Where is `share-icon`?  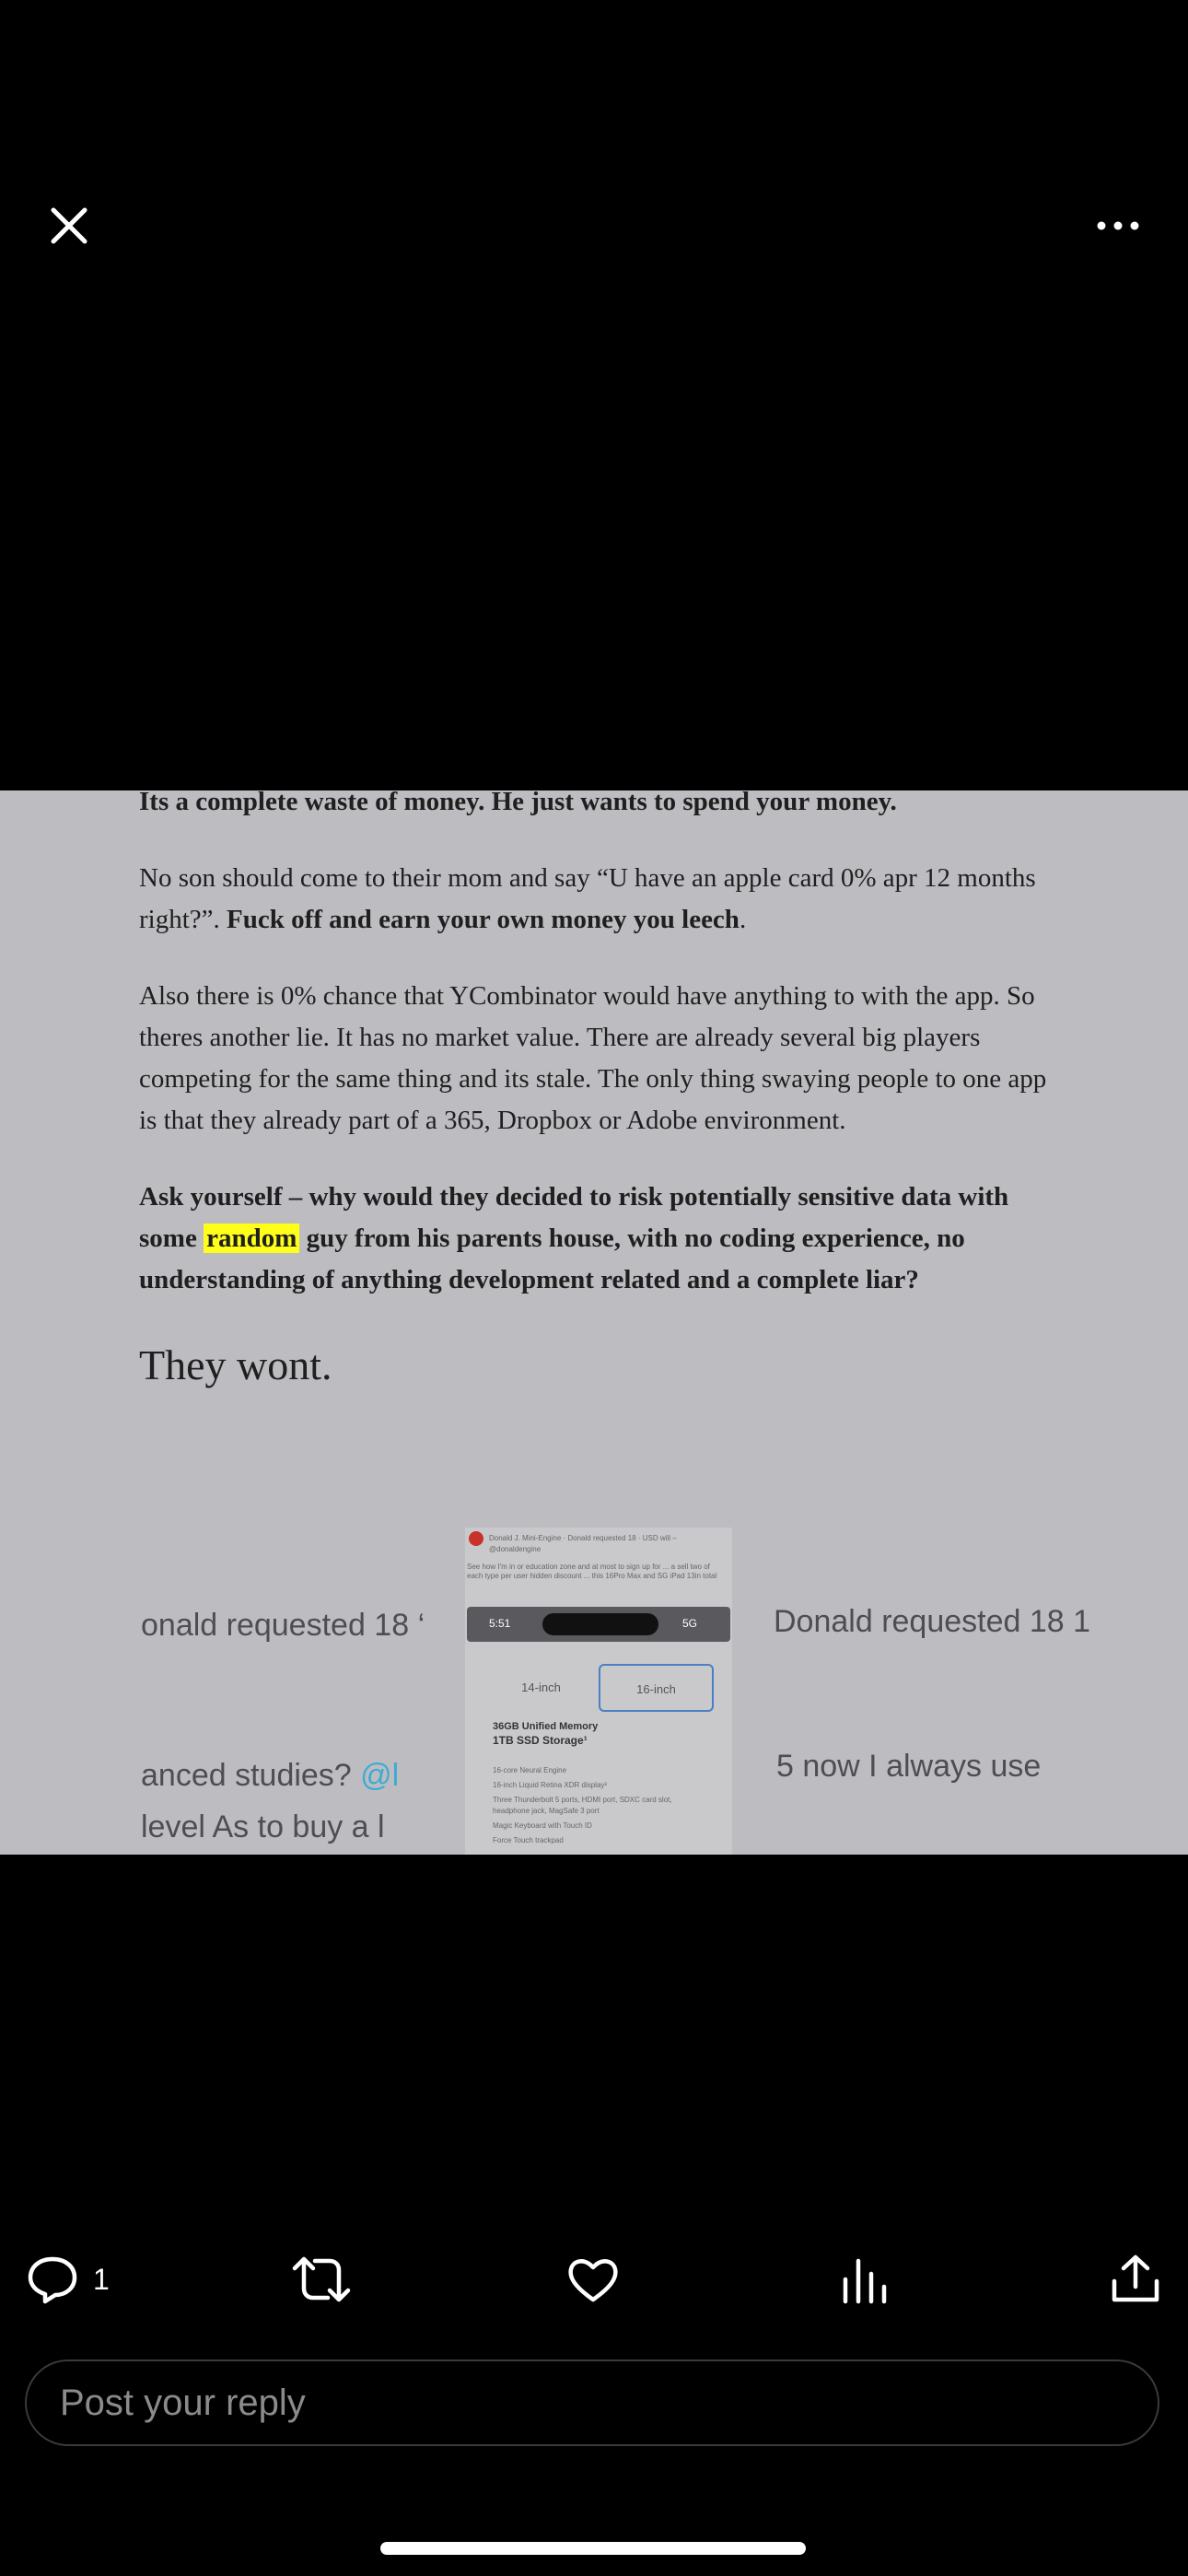 share-icon is located at coordinates (1135, 2278).